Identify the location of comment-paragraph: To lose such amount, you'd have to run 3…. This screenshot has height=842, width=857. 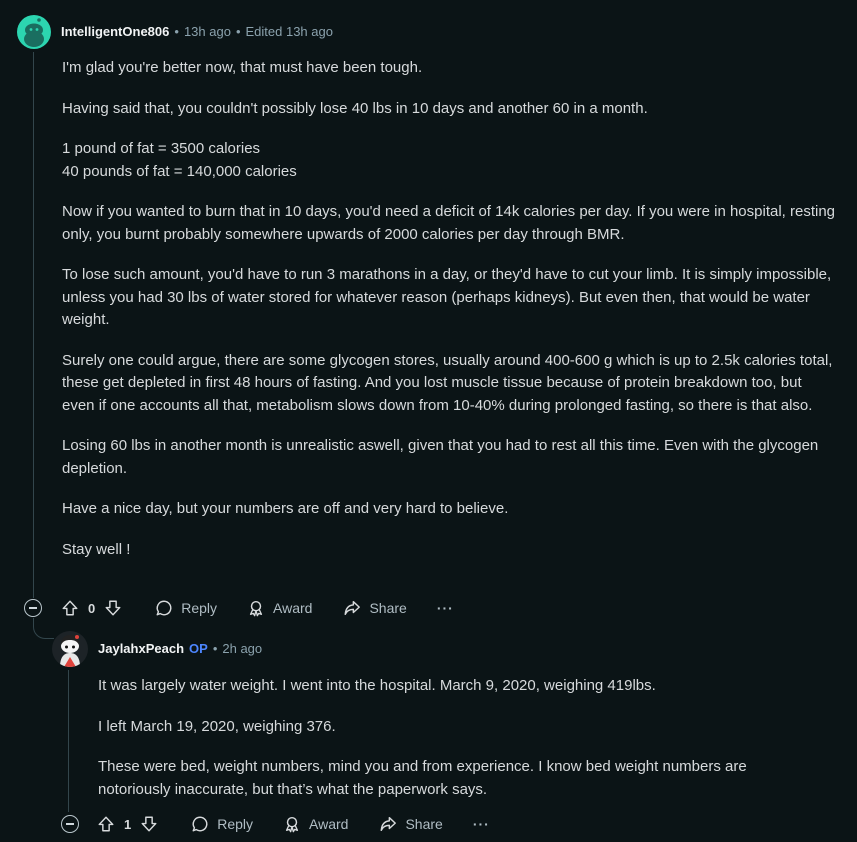
(449, 298).